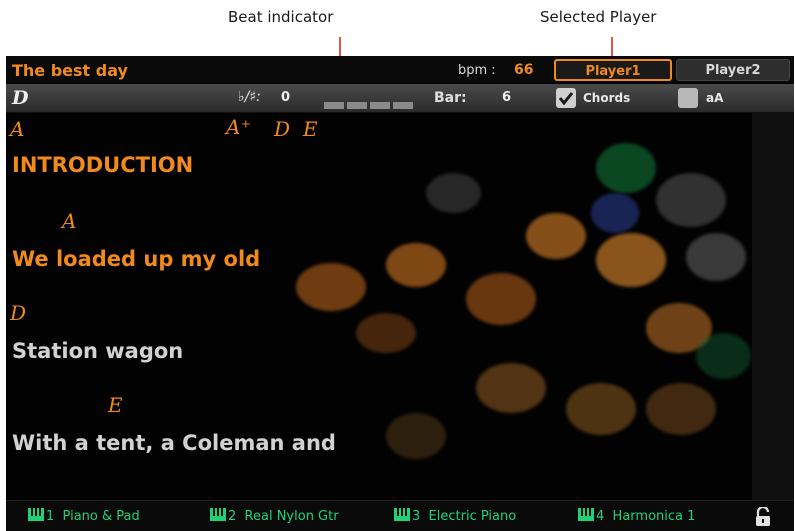 This screenshot has height=531, width=795. What do you see at coordinates (400, 69) in the screenshot?
I see `header-bar: The best day bpm : 66 Player1 Player2` at bounding box center [400, 69].